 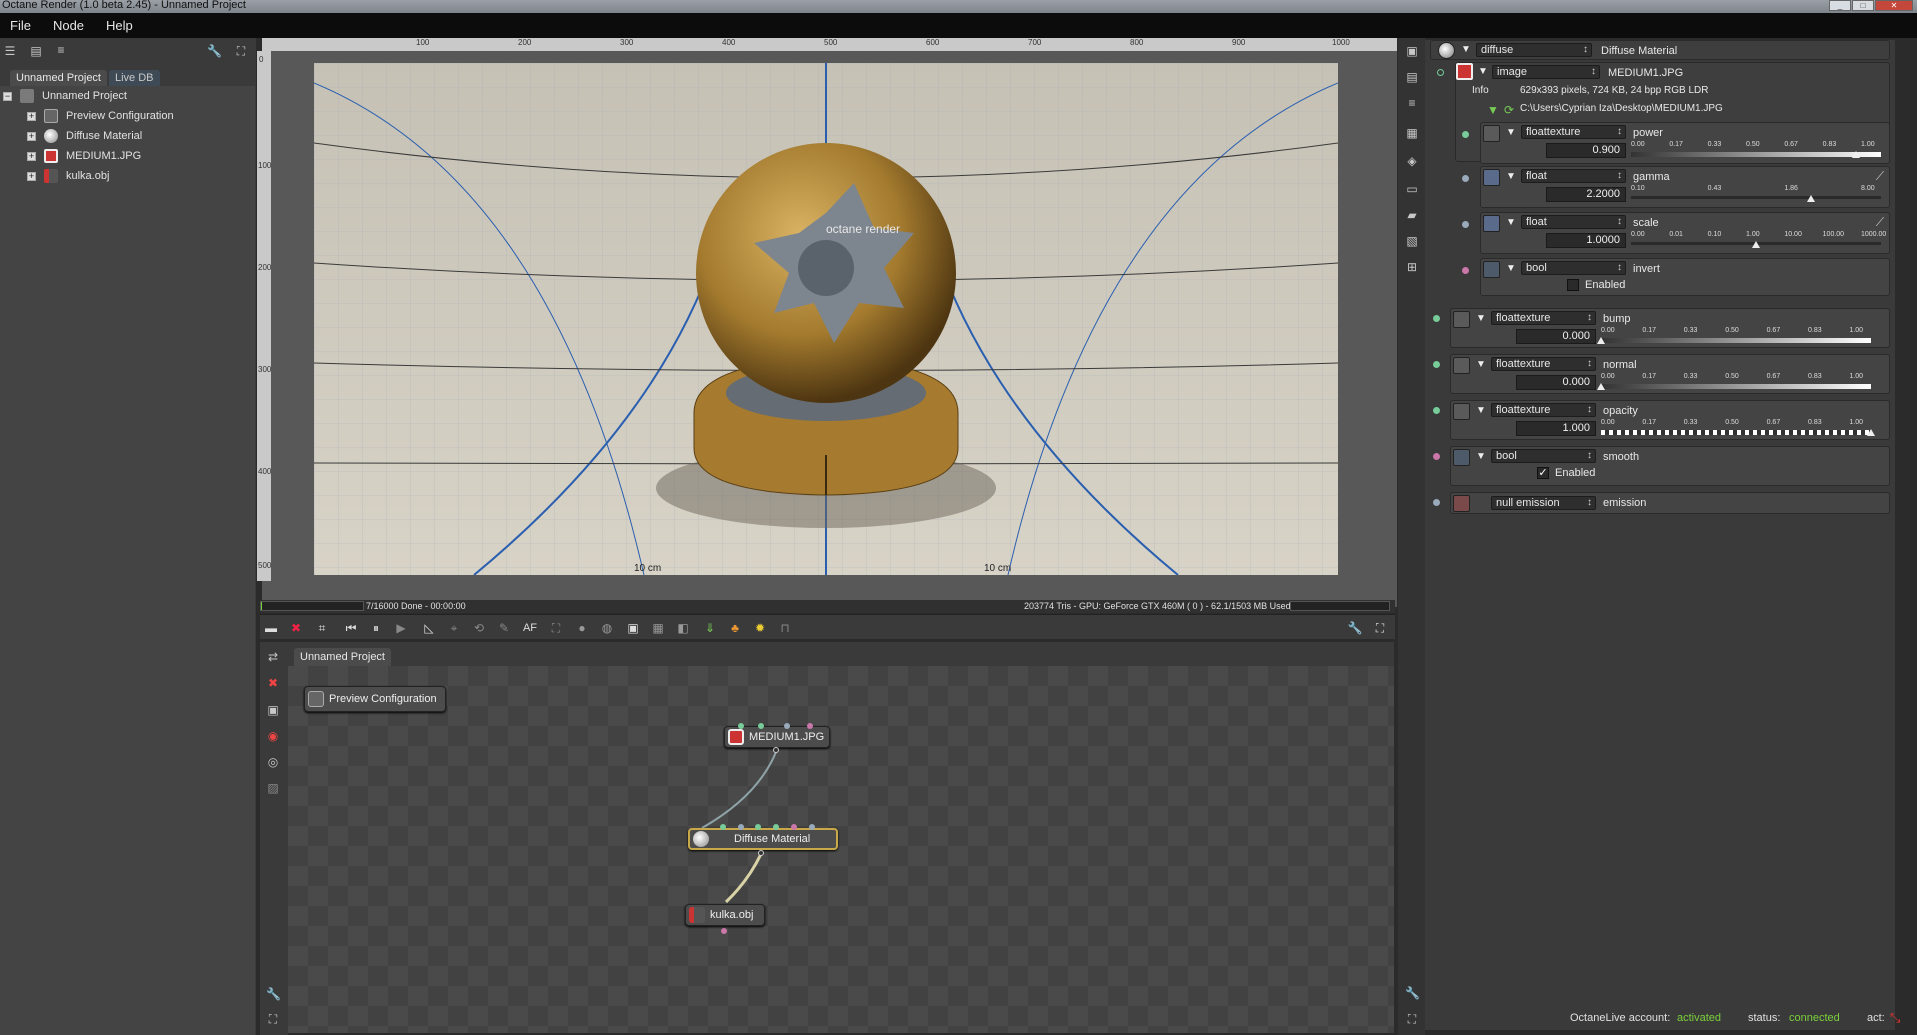 I want to click on split-icon: ◧, so click(x=683, y=628).